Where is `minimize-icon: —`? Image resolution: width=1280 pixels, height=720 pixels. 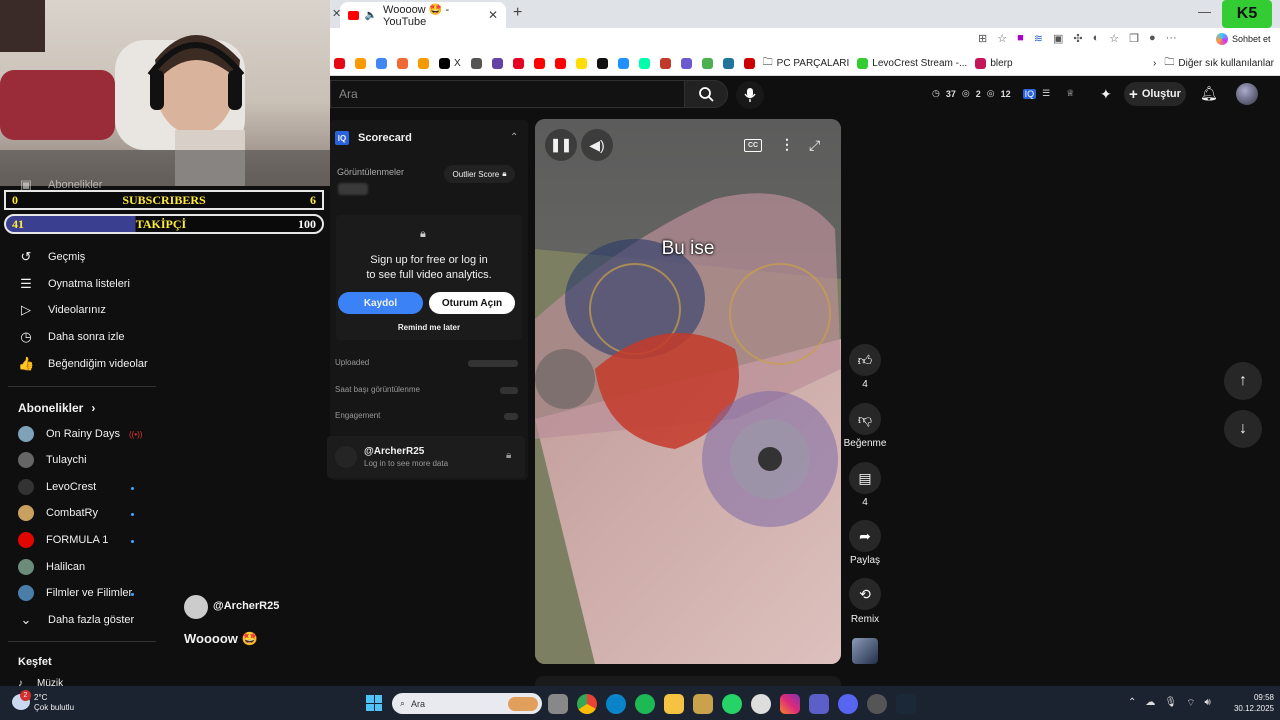
minimize-icon: — is located at coordinates (1204, 11).